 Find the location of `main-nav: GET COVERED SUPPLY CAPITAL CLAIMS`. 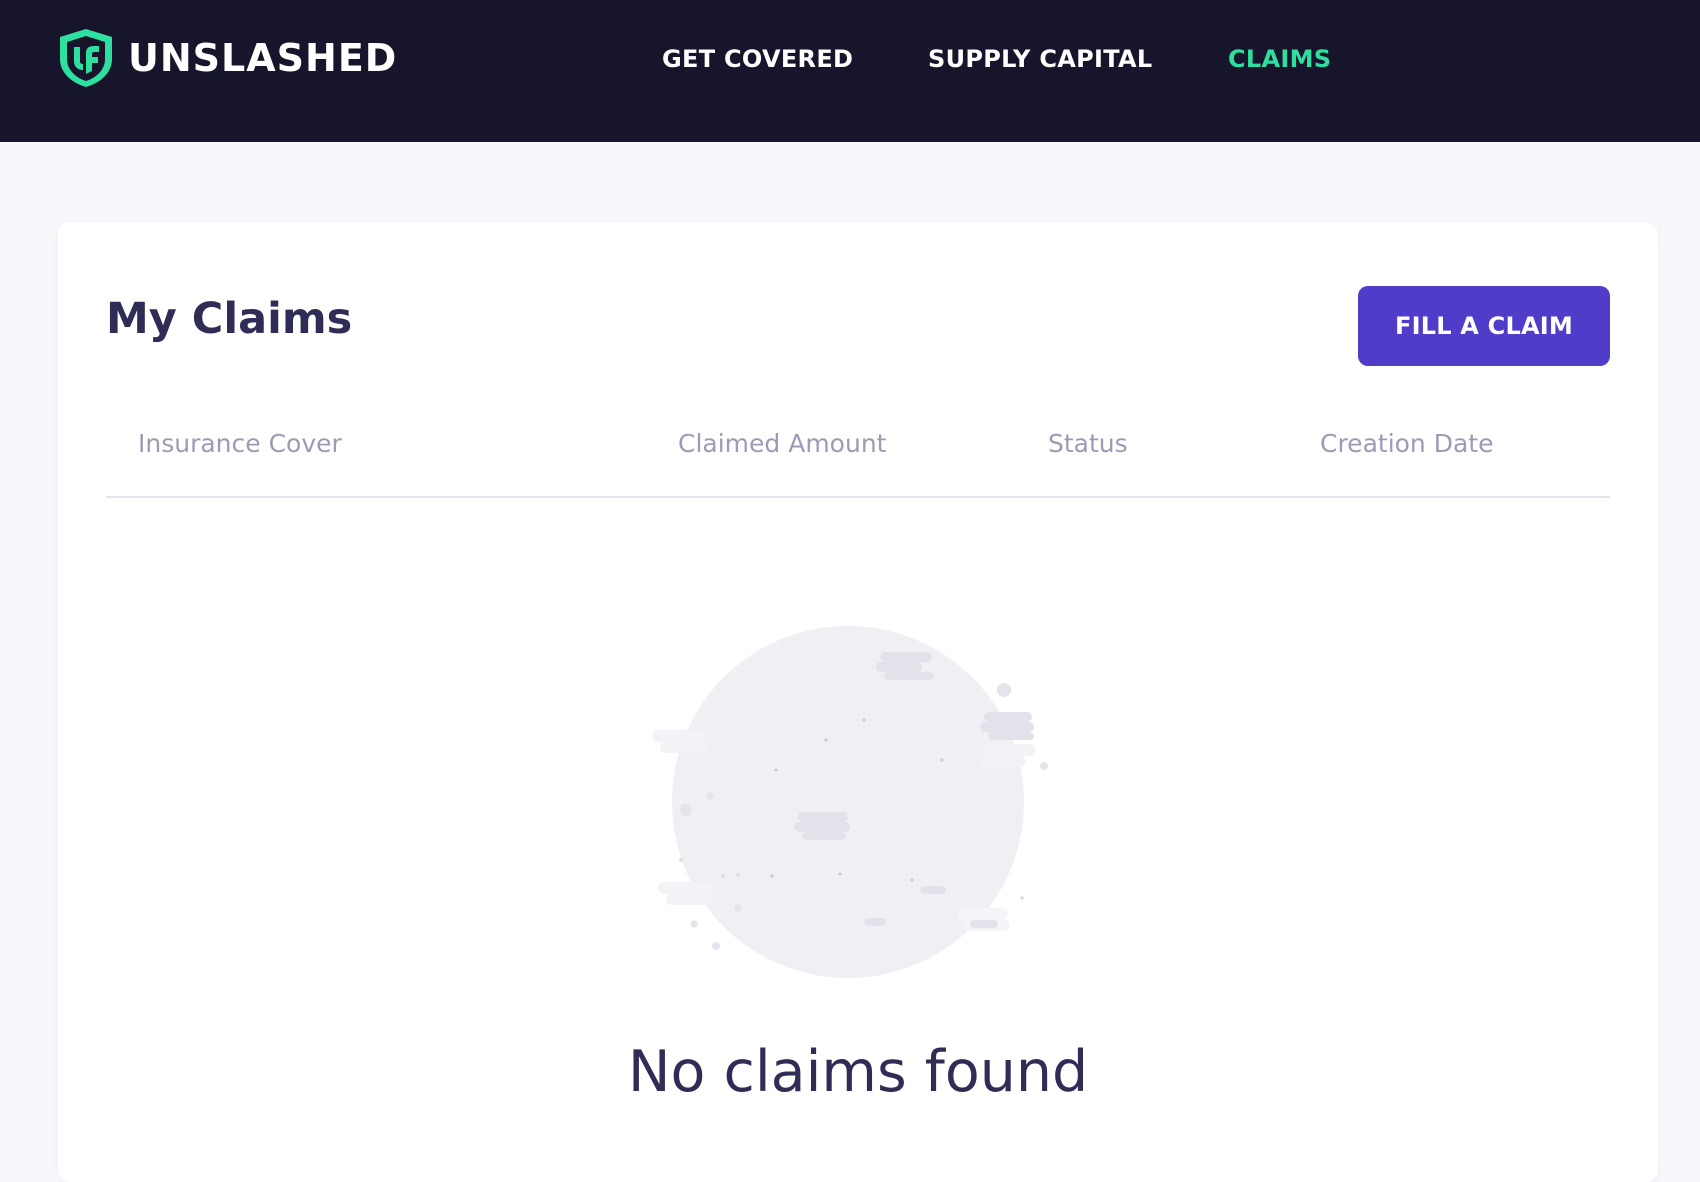

main-nav: GET COVERED SUPPLY CAPITAL CLAIMS is located at coordinates (850, 59).